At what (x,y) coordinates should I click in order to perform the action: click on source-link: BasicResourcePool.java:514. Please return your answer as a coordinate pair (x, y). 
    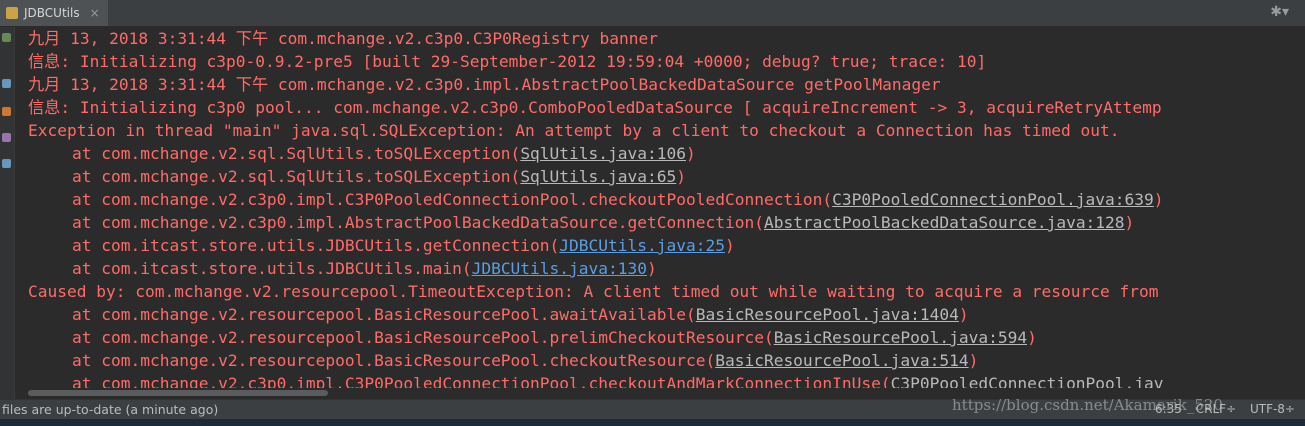
    Looking at the image, I should click on (841, 360).